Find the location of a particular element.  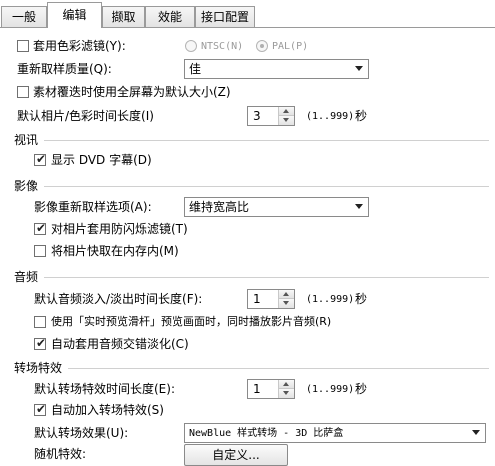

tab-performance: 效能 is located at coordinates (170, 16).